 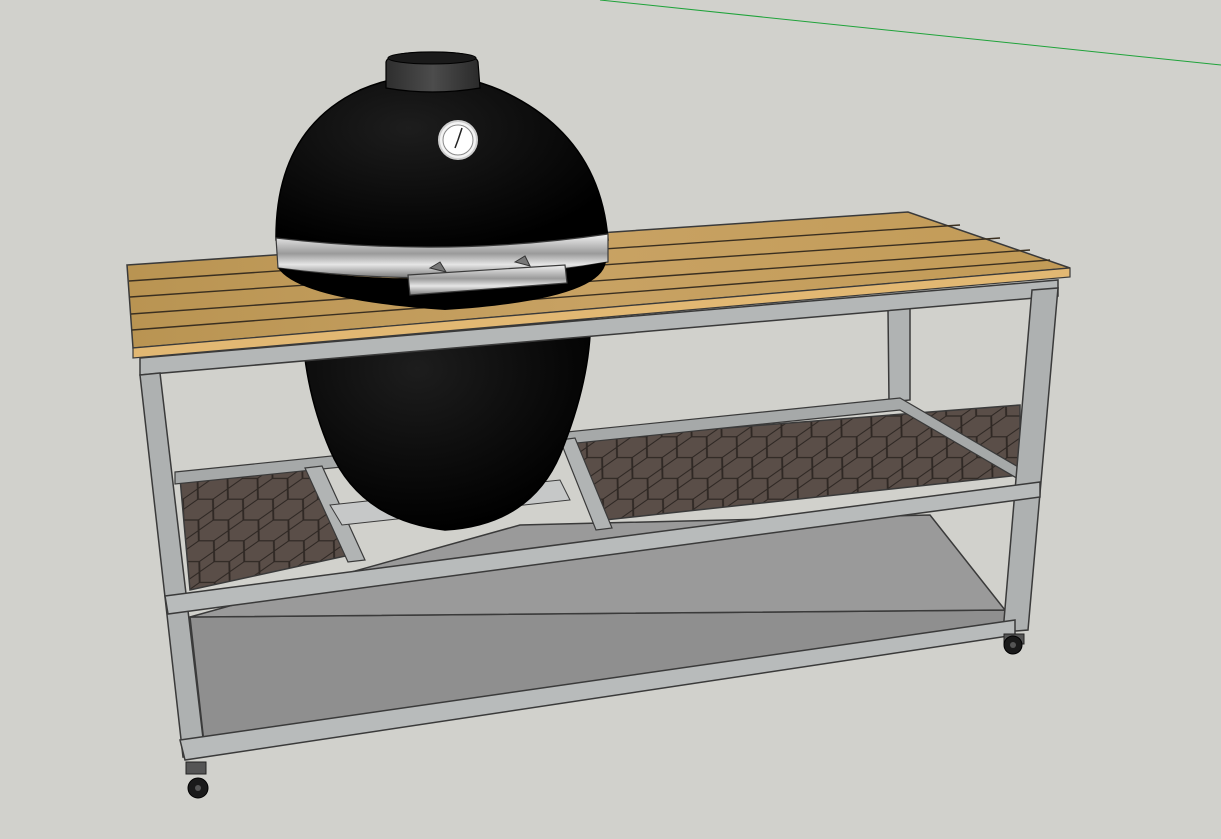 What do you see at coordinates (458, 140) in the screenshot?
I see `thermometer-gauge` at bounding box center [458, 140].